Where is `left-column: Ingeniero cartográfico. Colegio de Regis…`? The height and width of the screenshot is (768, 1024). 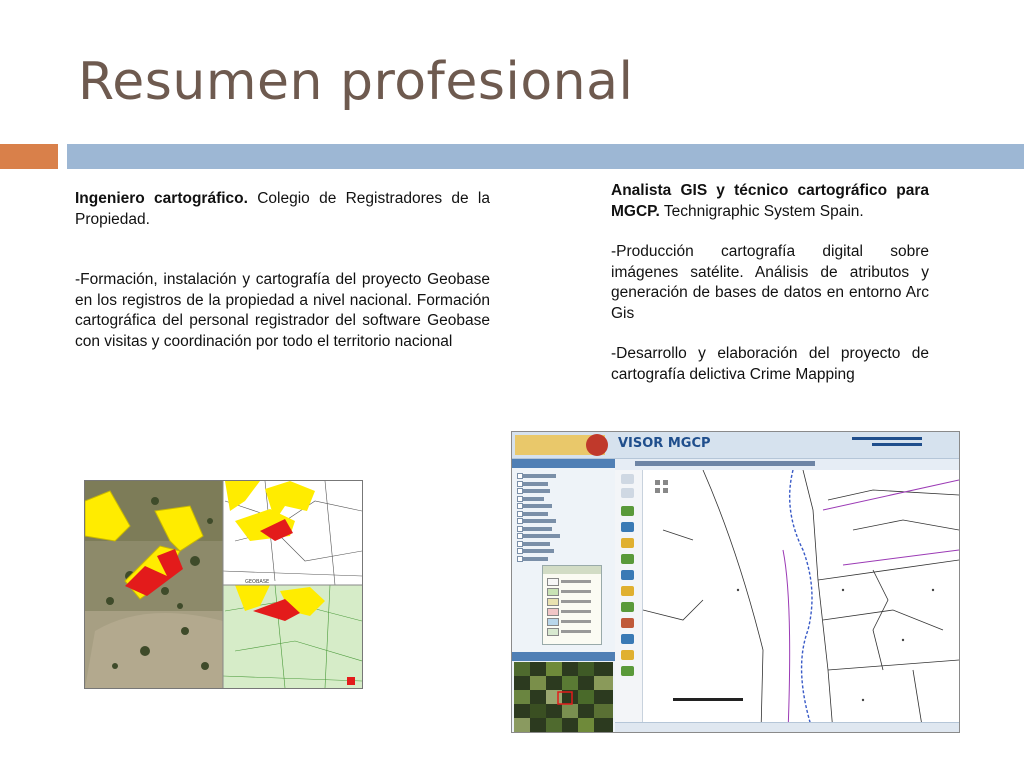
left-column: Ingeniero cartográfico. Colegio de Regis… is located at coordinates (282, 270).